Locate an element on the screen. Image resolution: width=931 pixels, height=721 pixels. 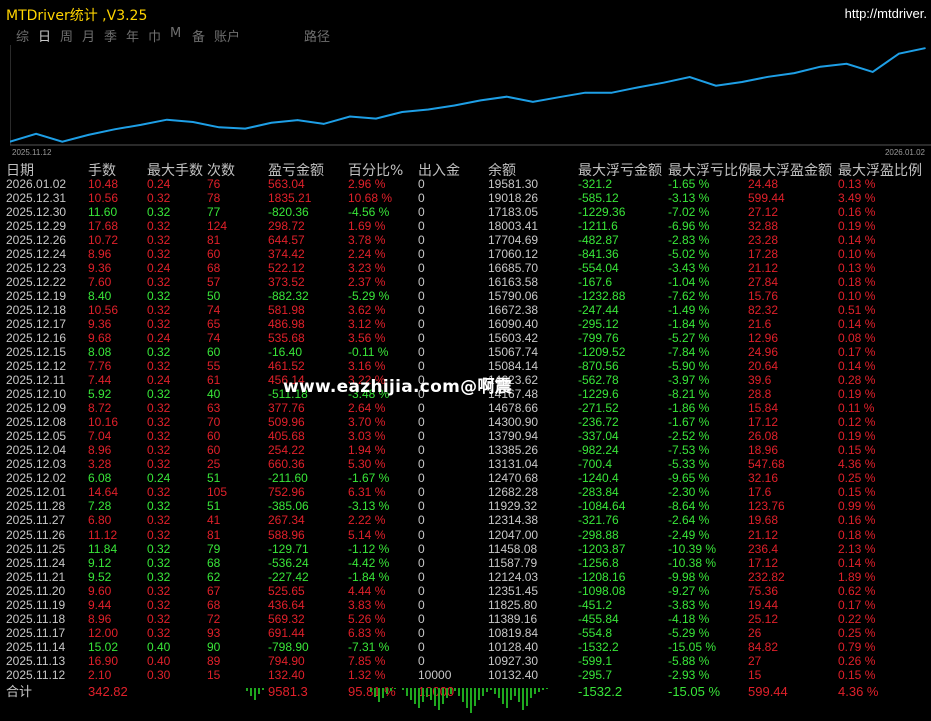
tab-0: 综 is located at coordinates (22, 35).